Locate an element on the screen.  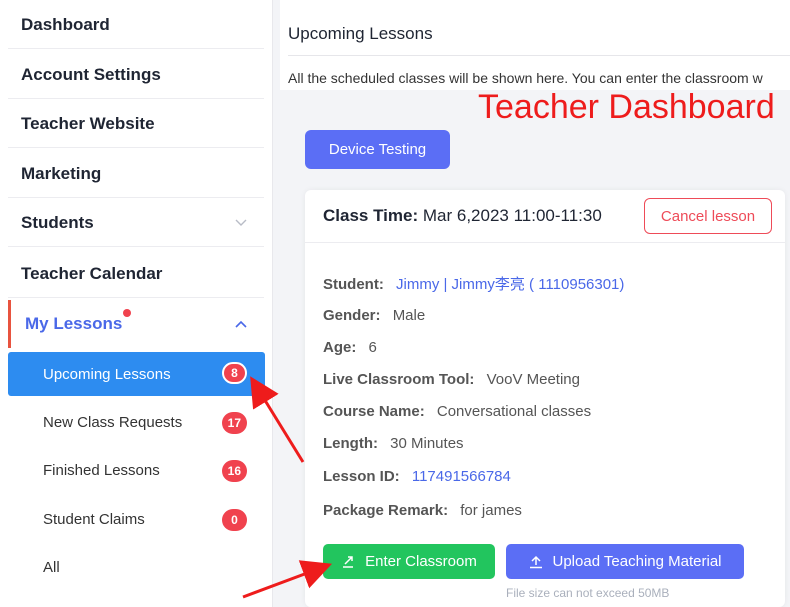
info-label: Student: is located at coordinates (353, 284).